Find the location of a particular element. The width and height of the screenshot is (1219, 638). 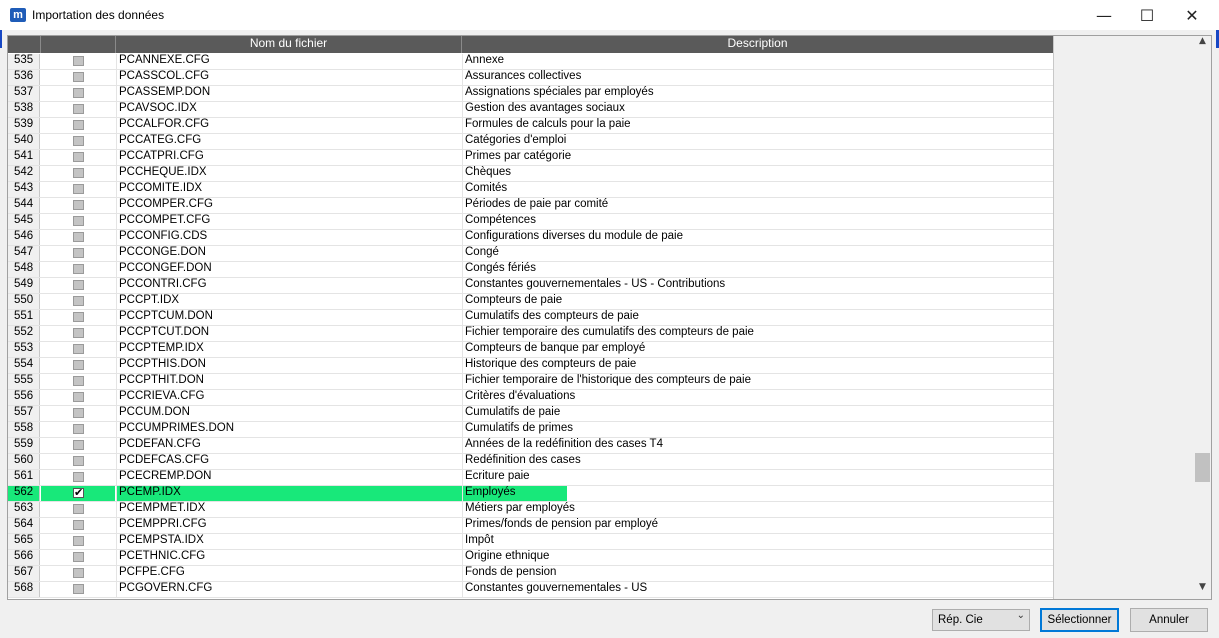

table-row: 547 PCCONGE.DON Congé is located at coordinates (530, 254).